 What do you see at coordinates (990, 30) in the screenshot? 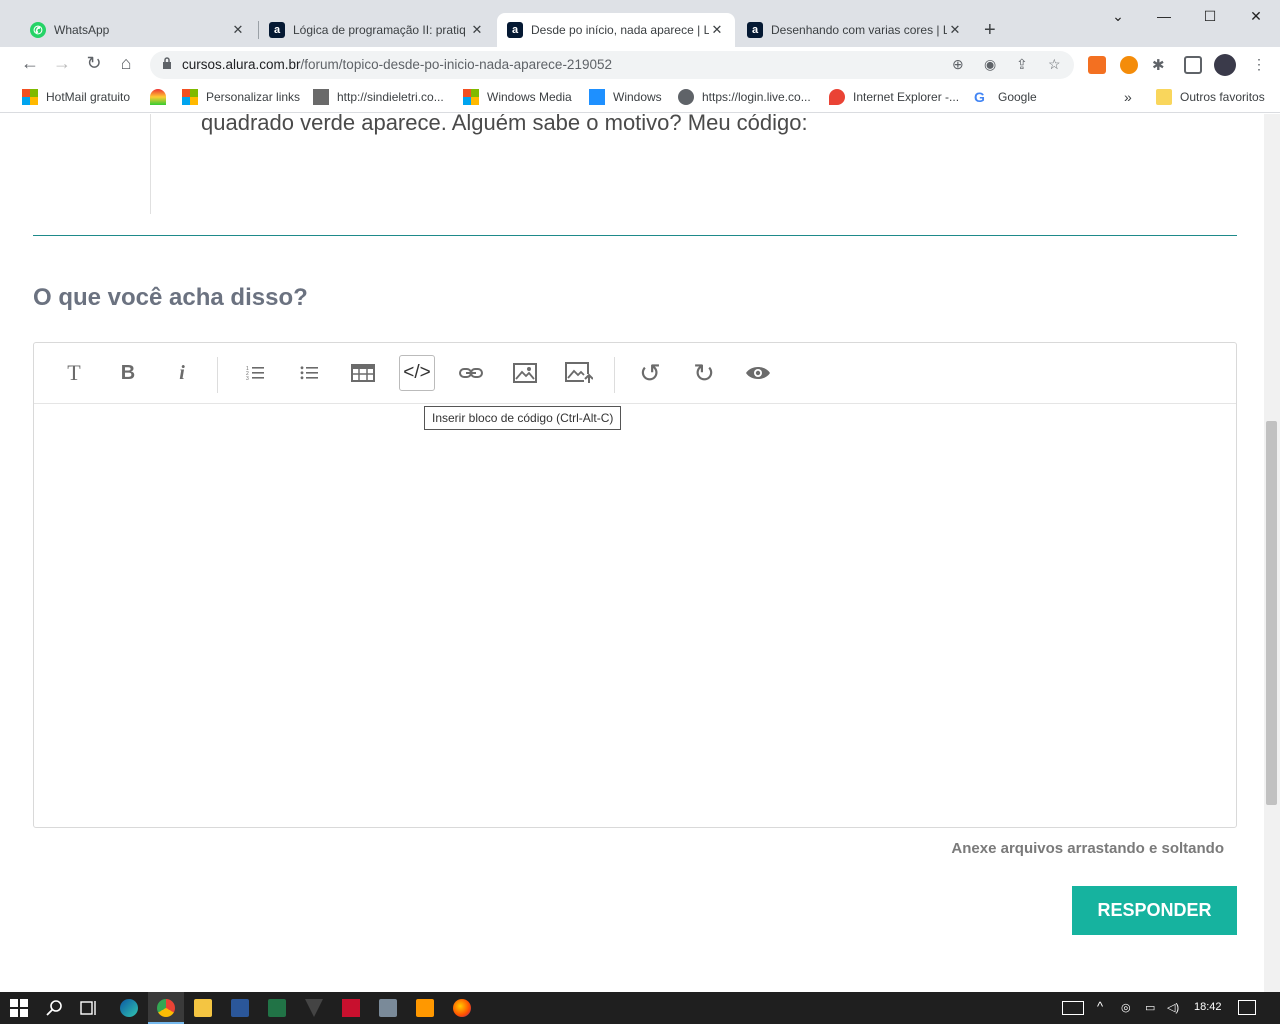
I see `new-tab-button: +` at bounding box center [990, 30].